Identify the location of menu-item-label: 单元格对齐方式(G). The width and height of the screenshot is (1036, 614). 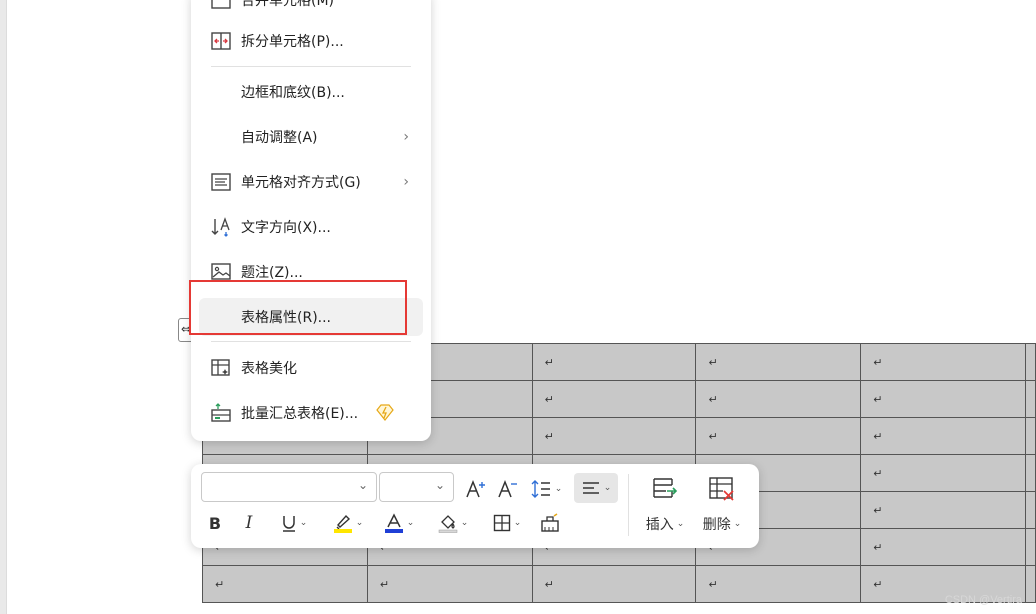
(301, 183).